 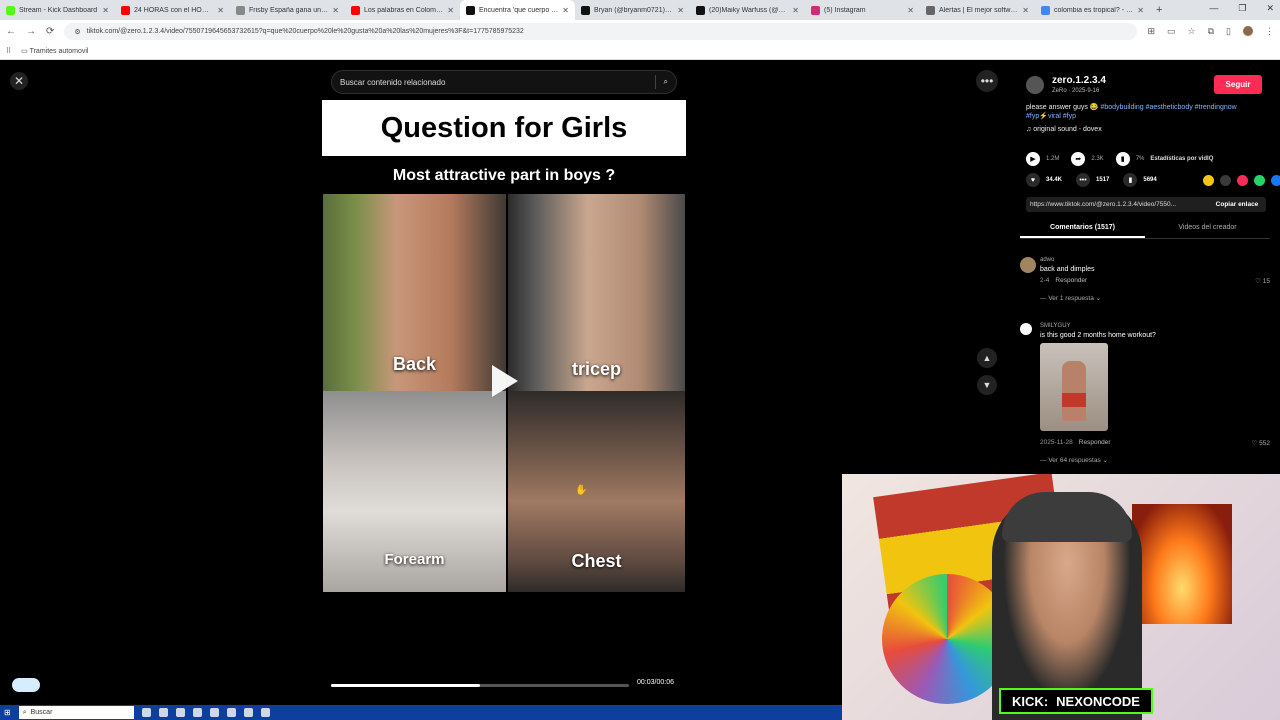 I want to click on collage-tricep: tricep, so click(x=596, y=292).